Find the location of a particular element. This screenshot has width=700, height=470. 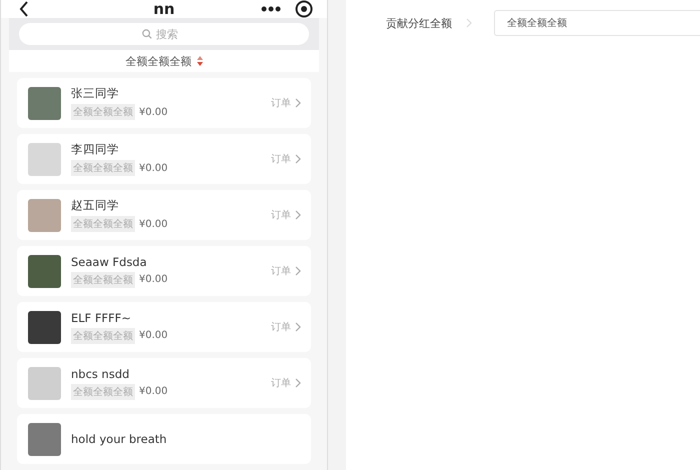

search-field: 搜索 is located at coordinates (164, 34).